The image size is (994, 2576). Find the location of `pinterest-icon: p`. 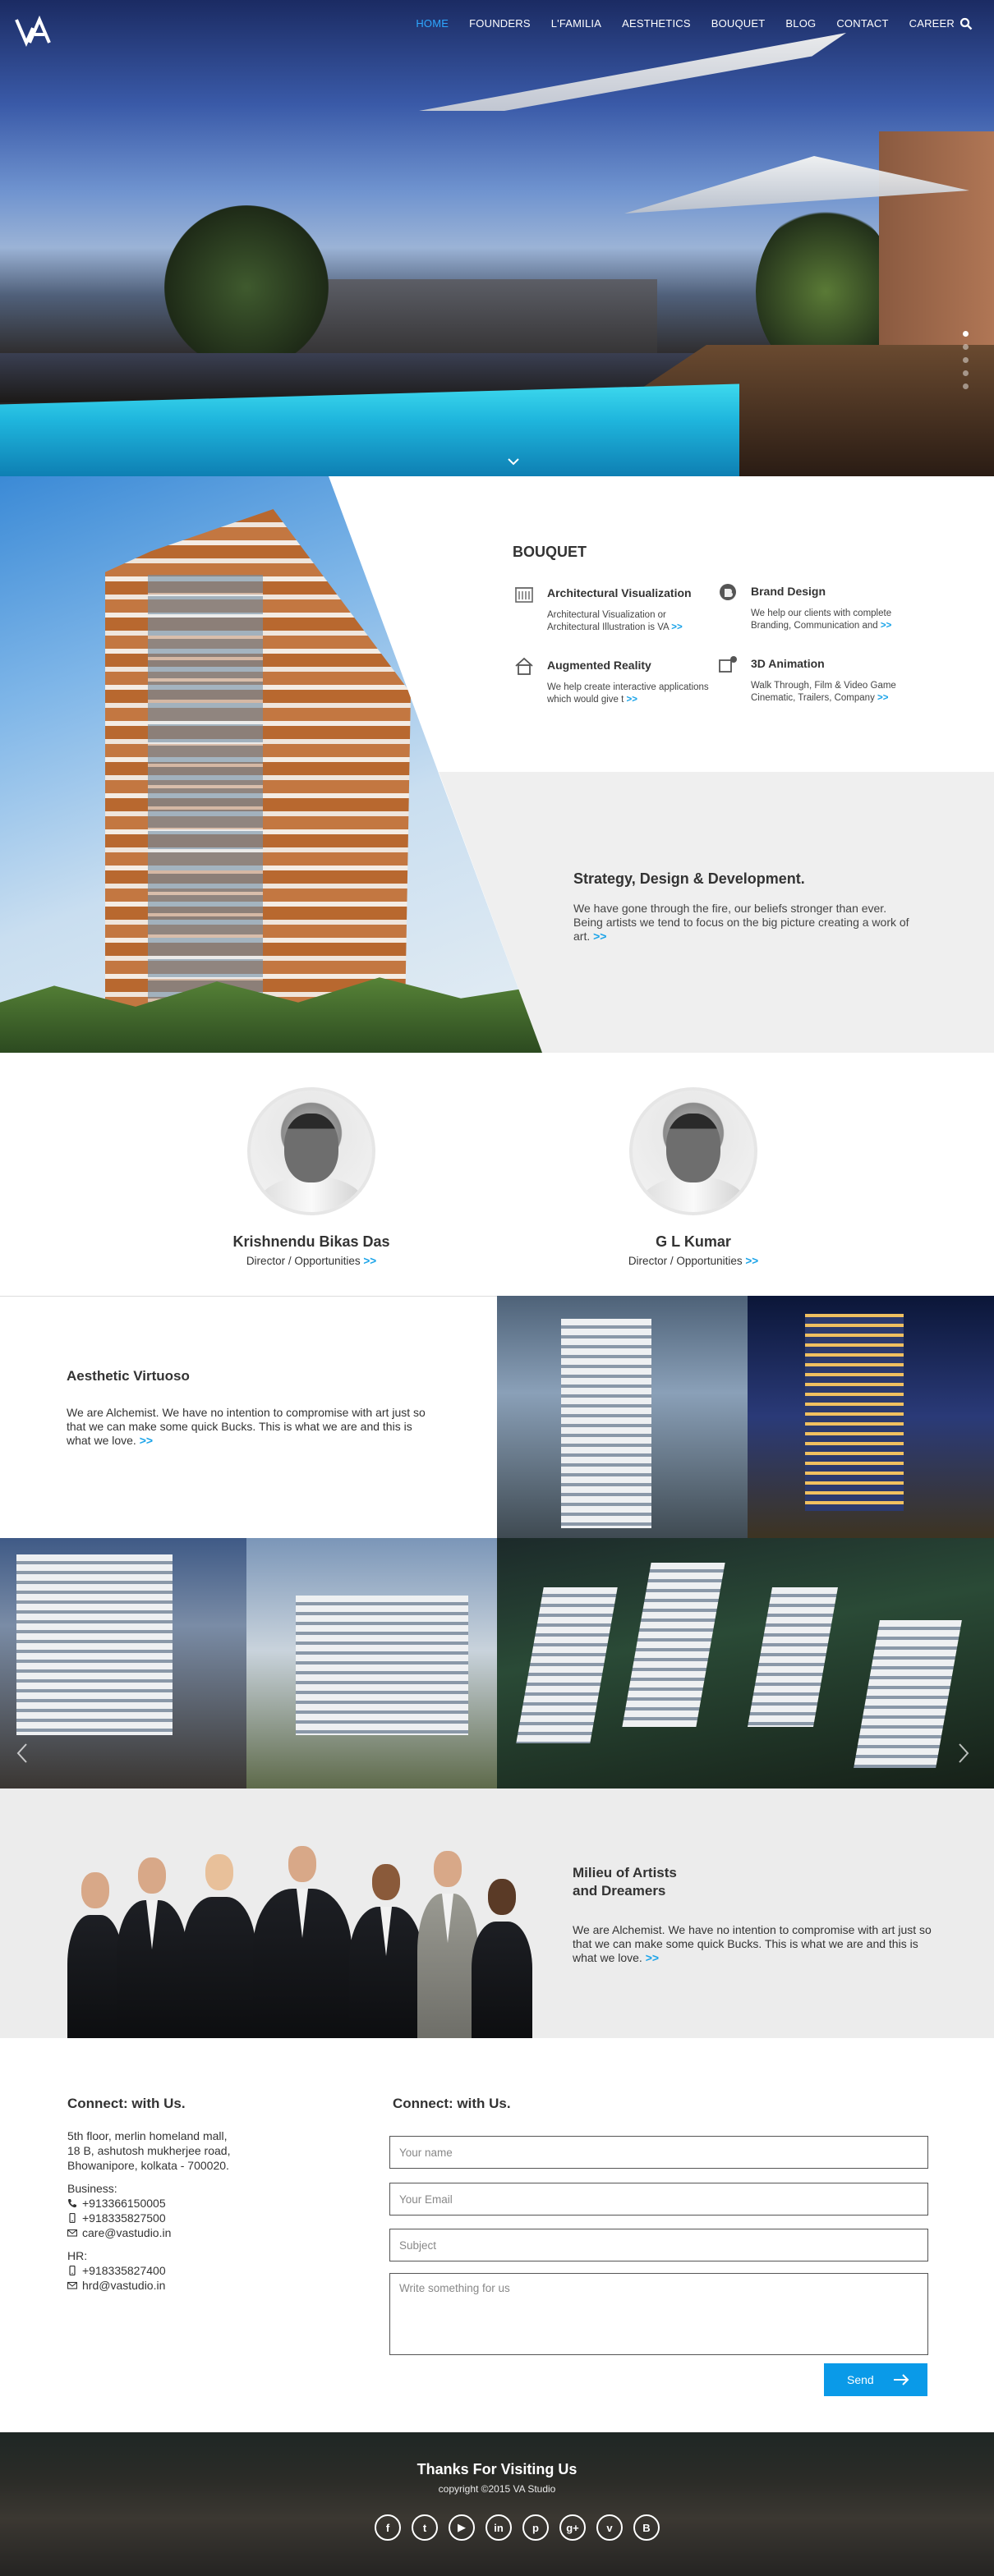

pinterest-icon: p is located at coordinates (535, 2527).